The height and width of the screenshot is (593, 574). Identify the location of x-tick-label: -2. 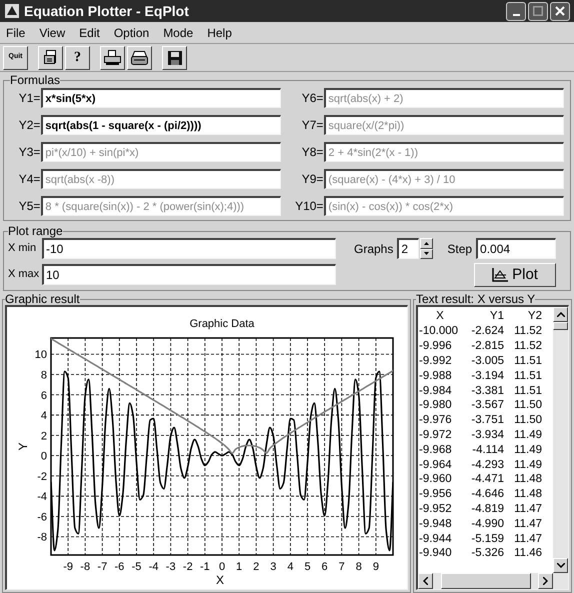
(187, 567).